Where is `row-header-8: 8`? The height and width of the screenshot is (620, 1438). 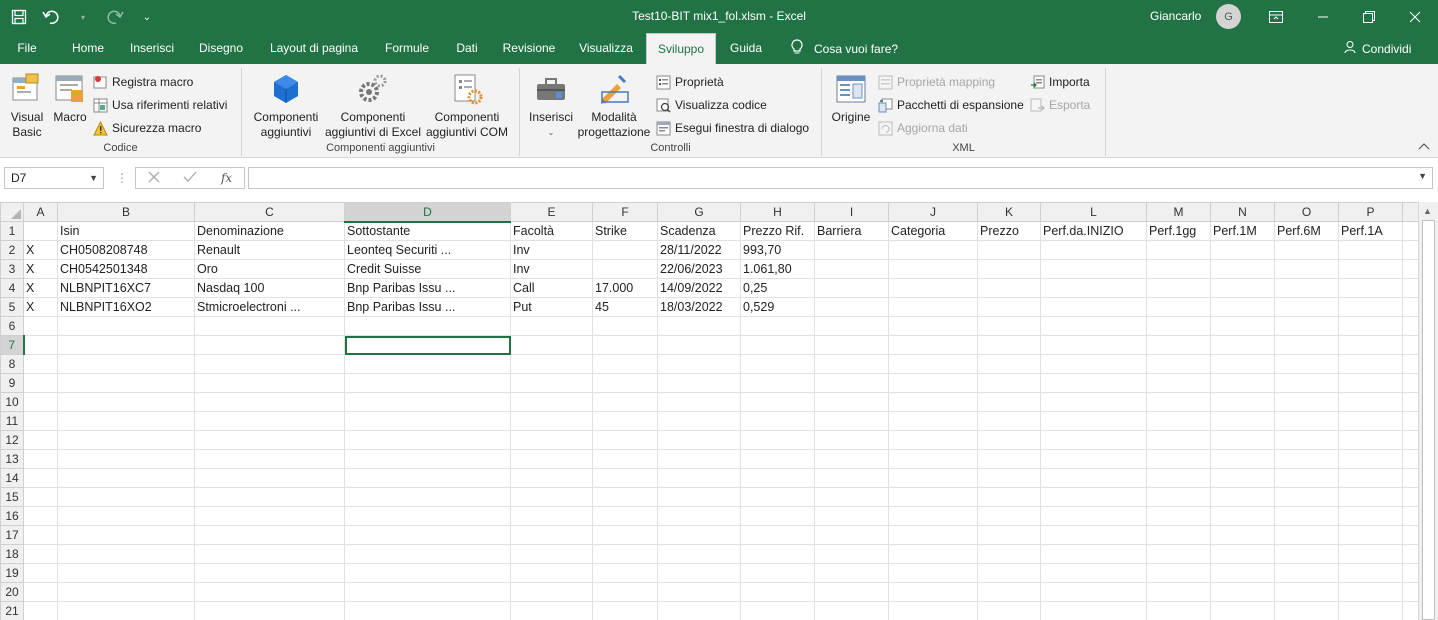
row-header-8: 8 is located at coordinates (12, 364).